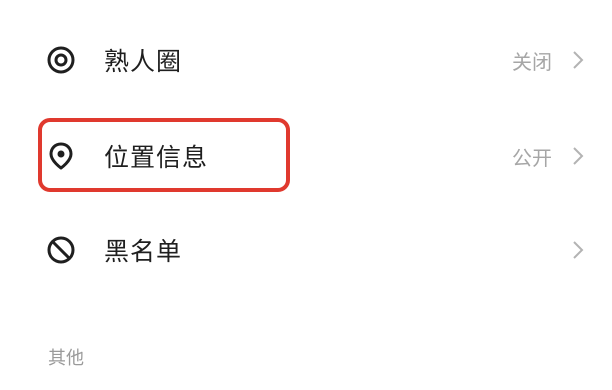 This screenshot has width=612, height=390. What do you see at coordinates (66, 358) in the screenshot?
I see `section-header-other: 其他` at bounding box center [66, 358].